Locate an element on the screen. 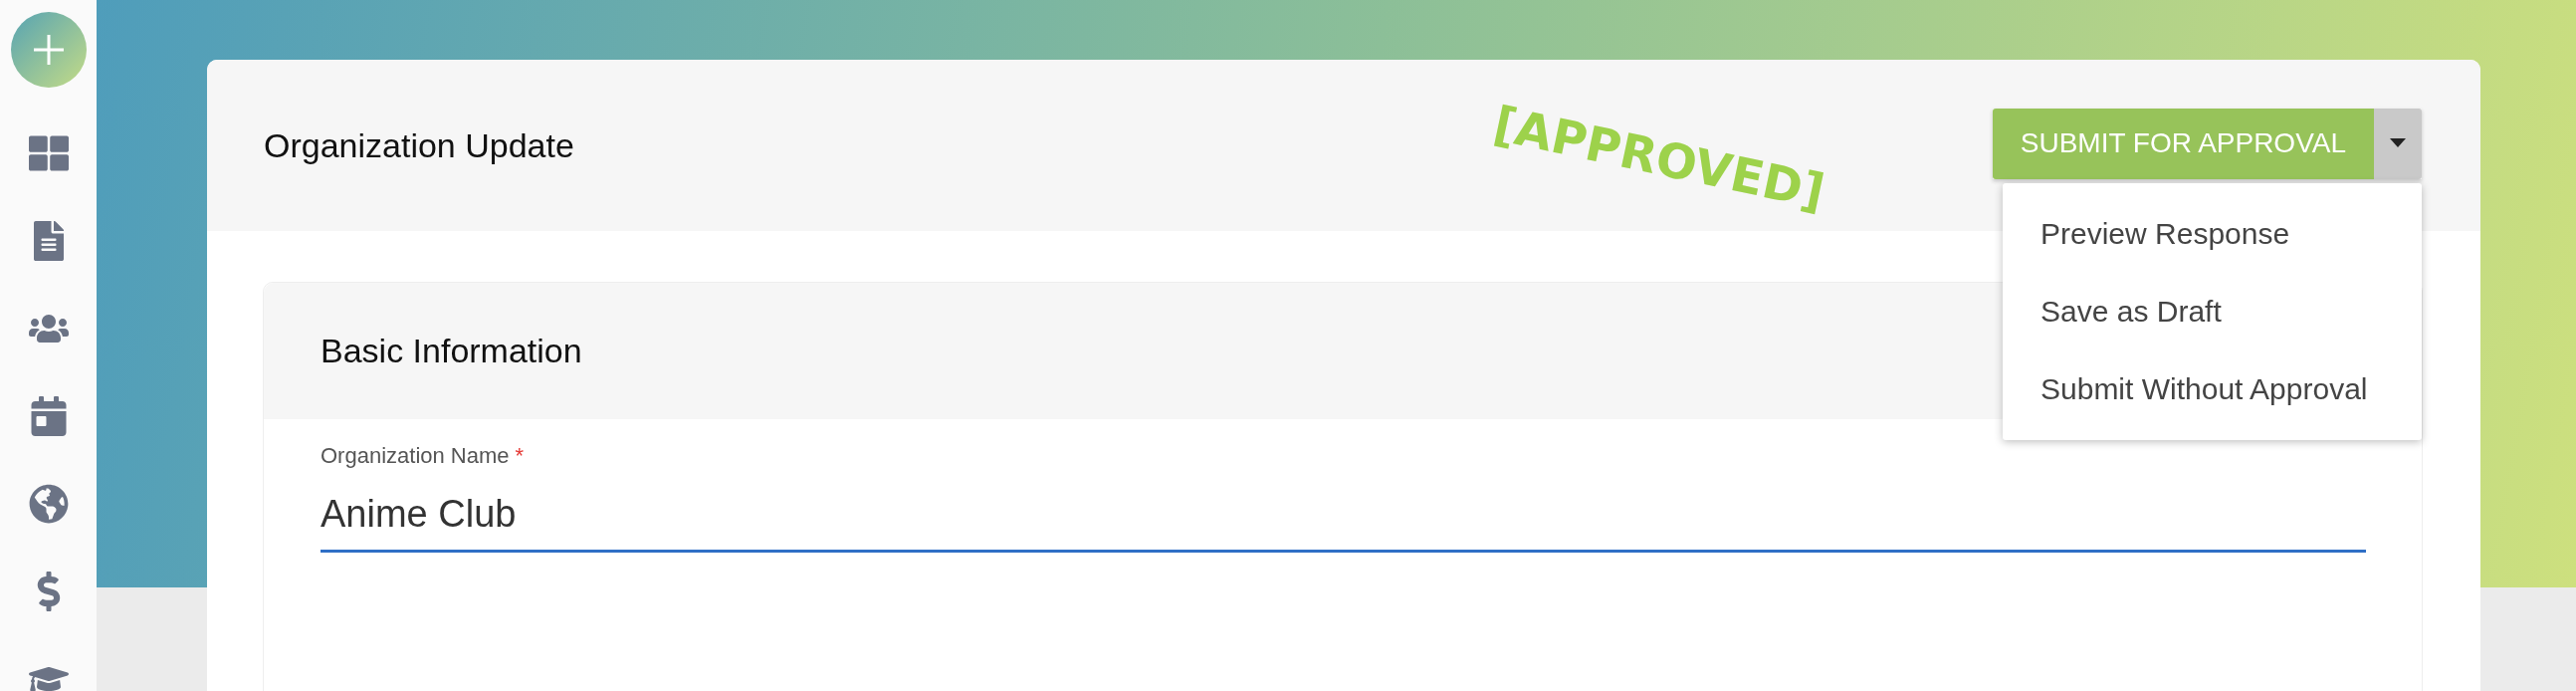 Image resolution: width=2576 pixels, height=691 pixels. input-field: Anime Club is located at coordinates (1343, 511).